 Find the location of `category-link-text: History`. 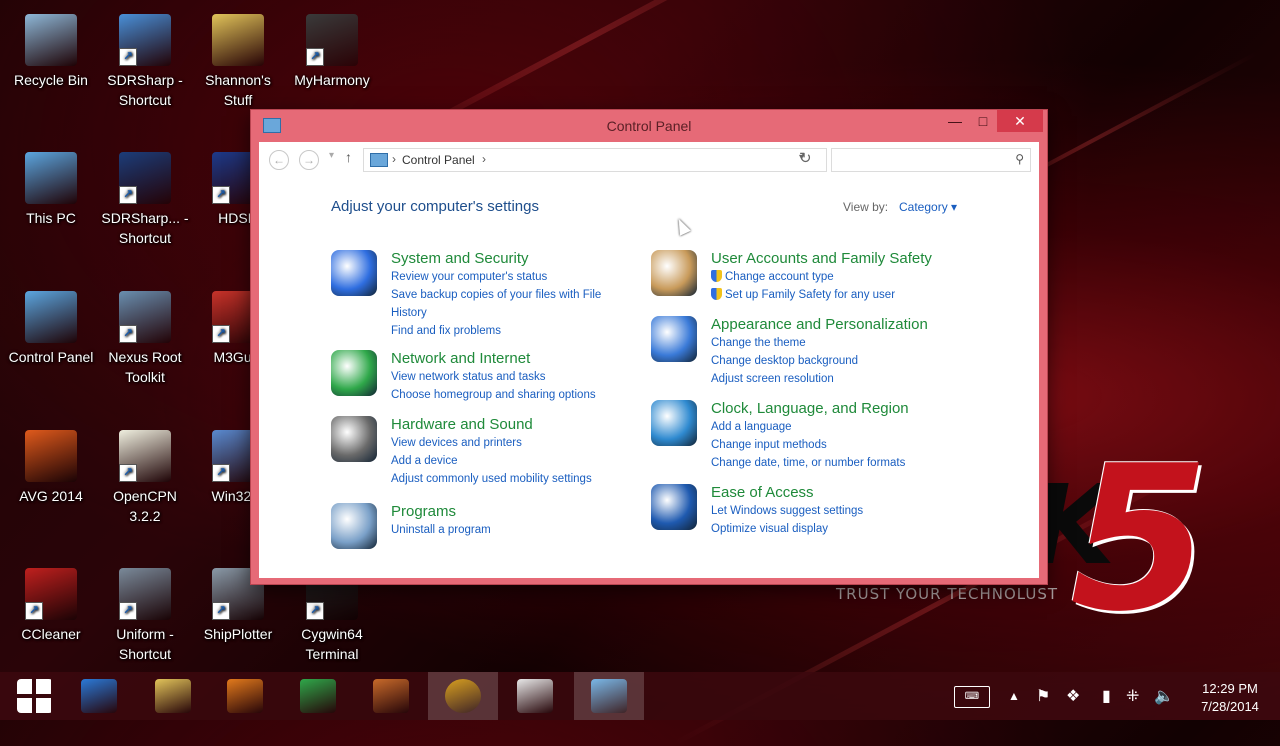

category-link-text: History is located at coordinates (409, 313).